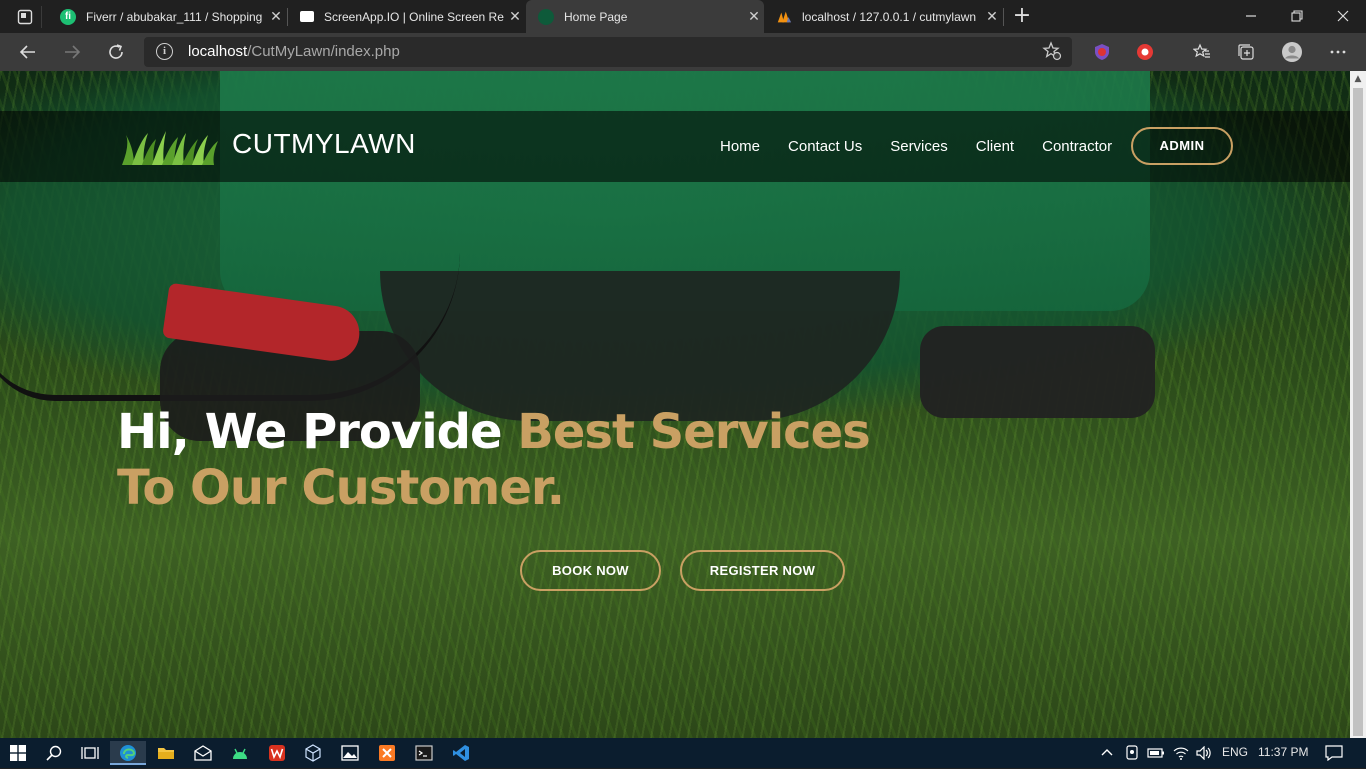 The width and height of the screenshot is (1366, 769). What do you see at coordinates (1297, 16) in the screenshot?
I see `maximize-button` at bounding box center [1297, 16].